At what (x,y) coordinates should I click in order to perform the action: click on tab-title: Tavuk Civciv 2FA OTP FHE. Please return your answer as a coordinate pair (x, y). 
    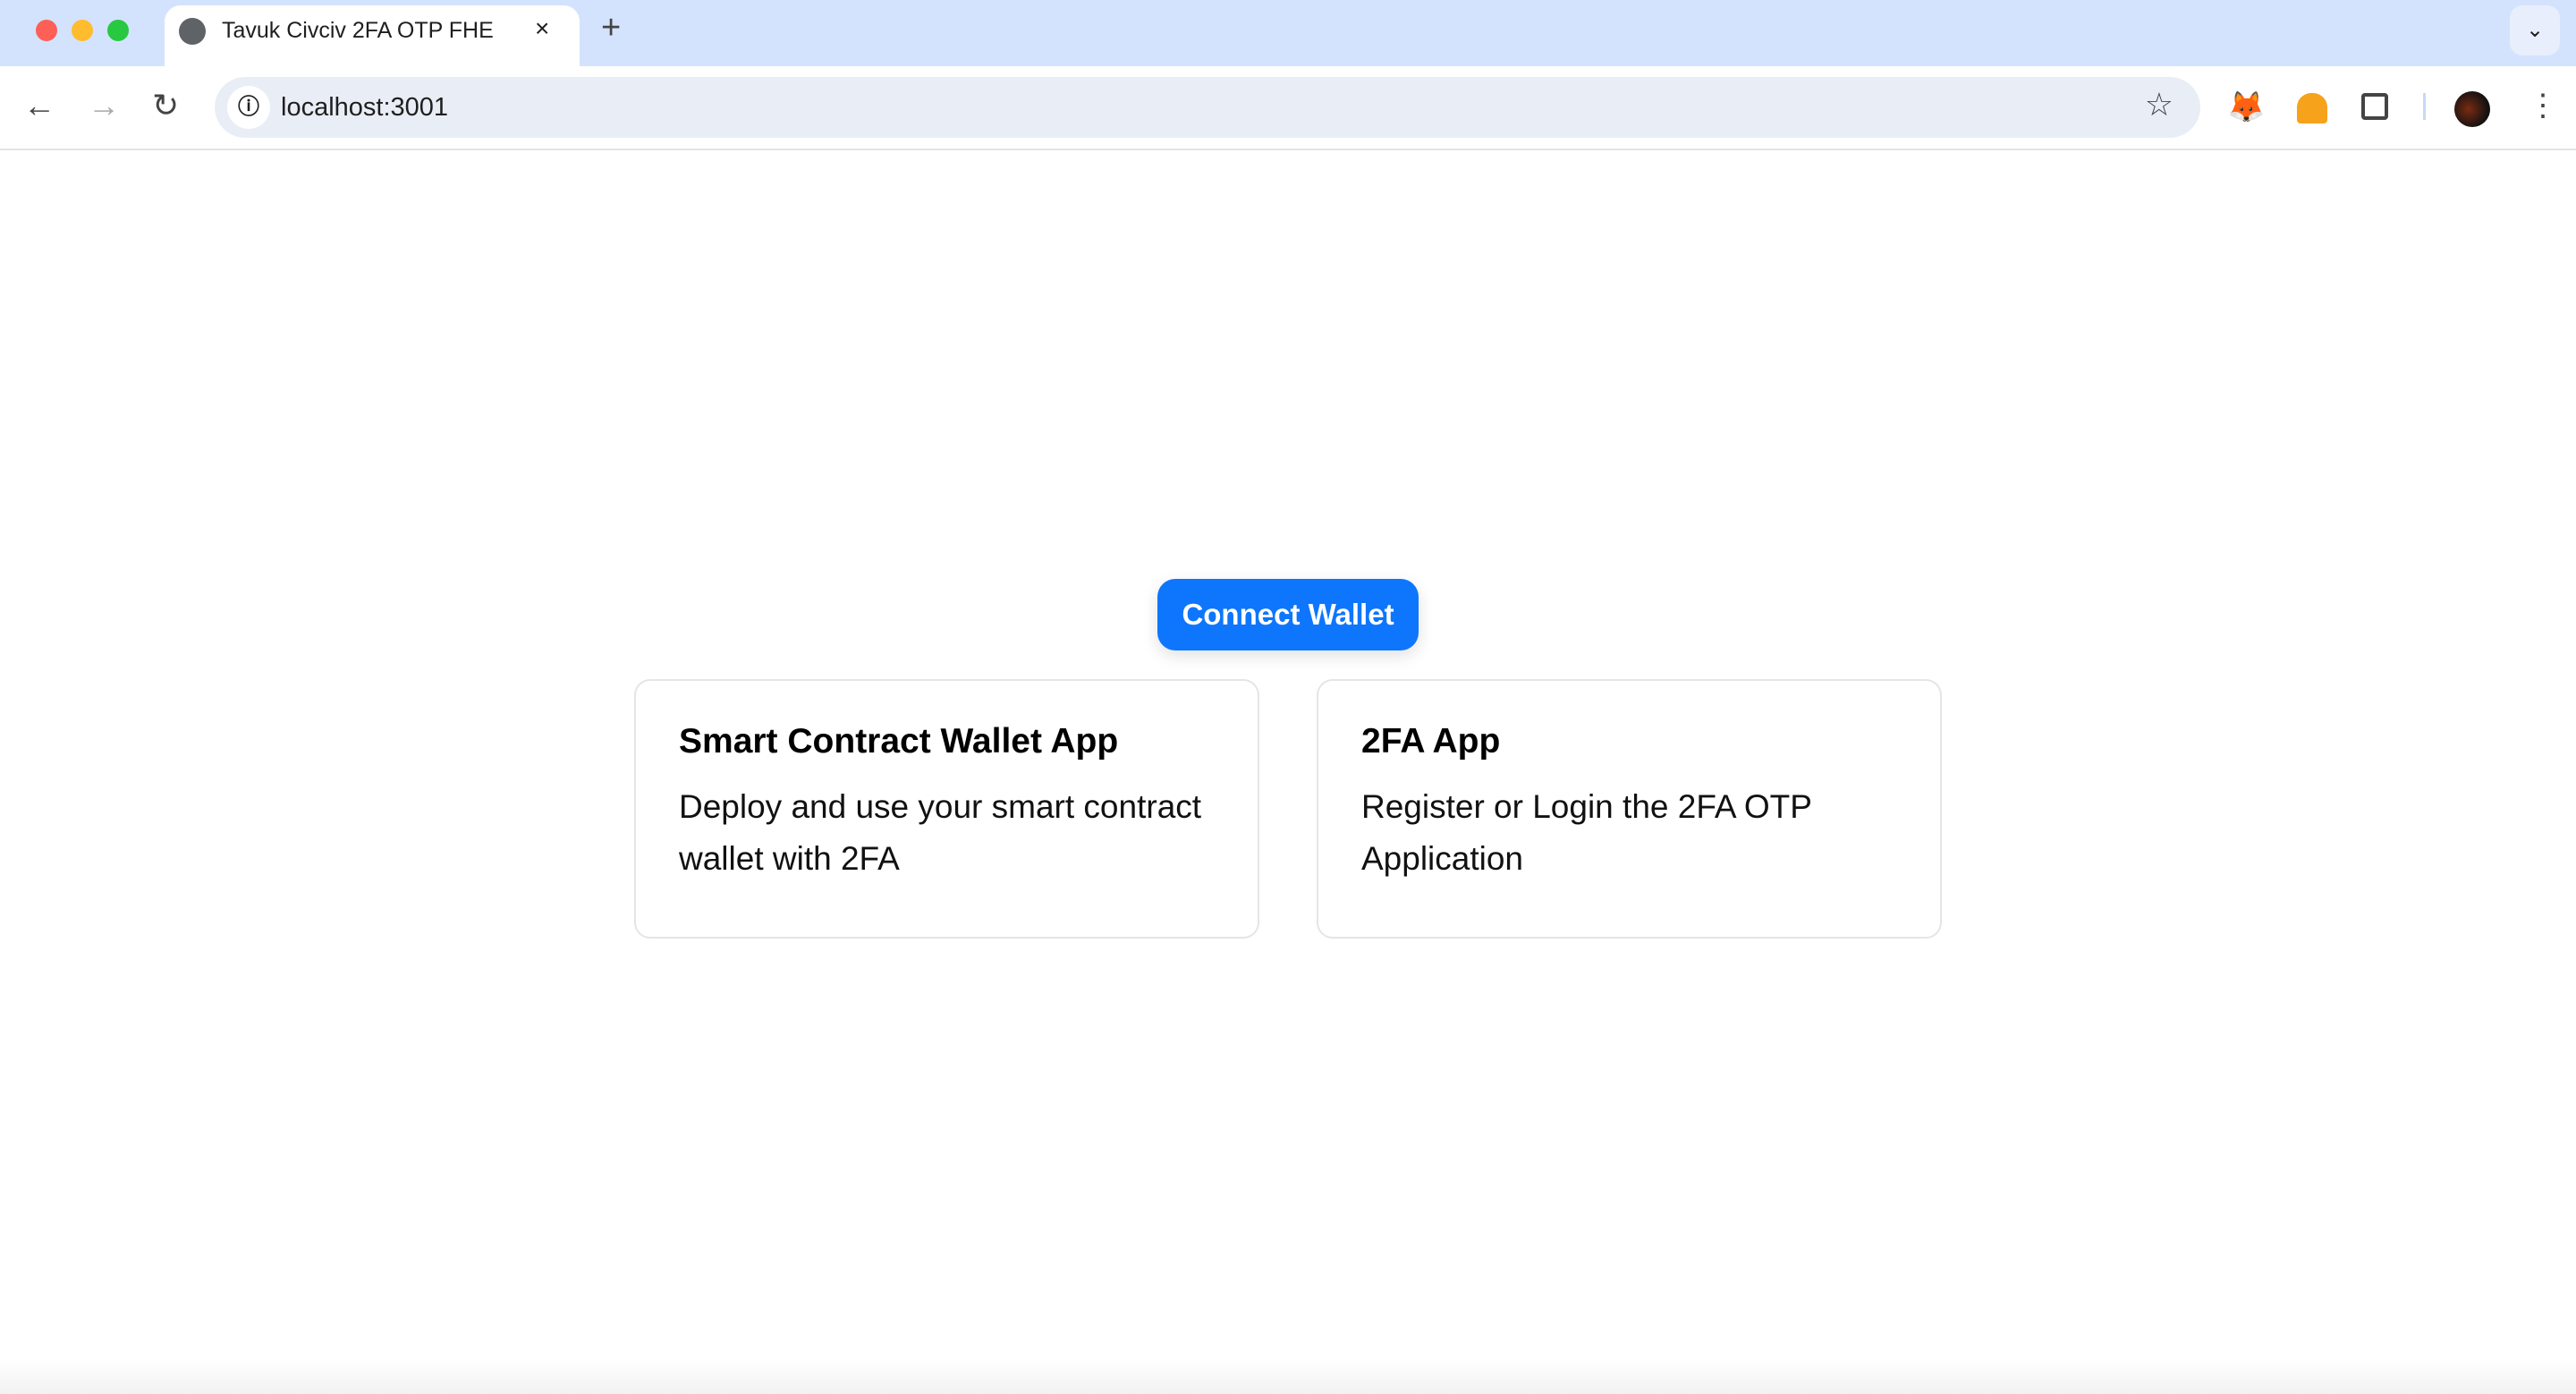
    Looking at the image, I should click on (358, 30).